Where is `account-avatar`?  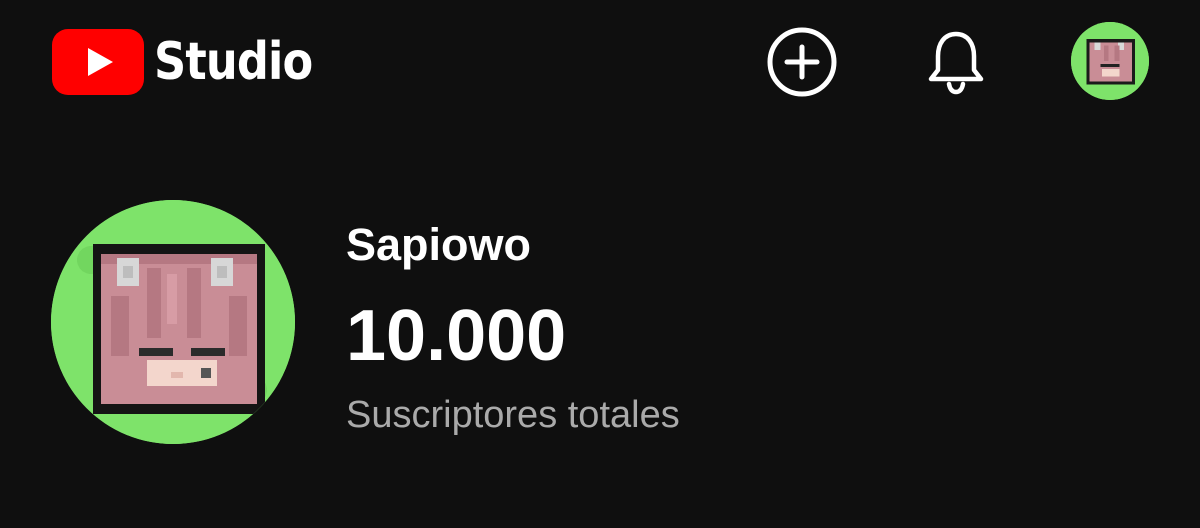
account-avatar is located at coordinates (1110, 61).